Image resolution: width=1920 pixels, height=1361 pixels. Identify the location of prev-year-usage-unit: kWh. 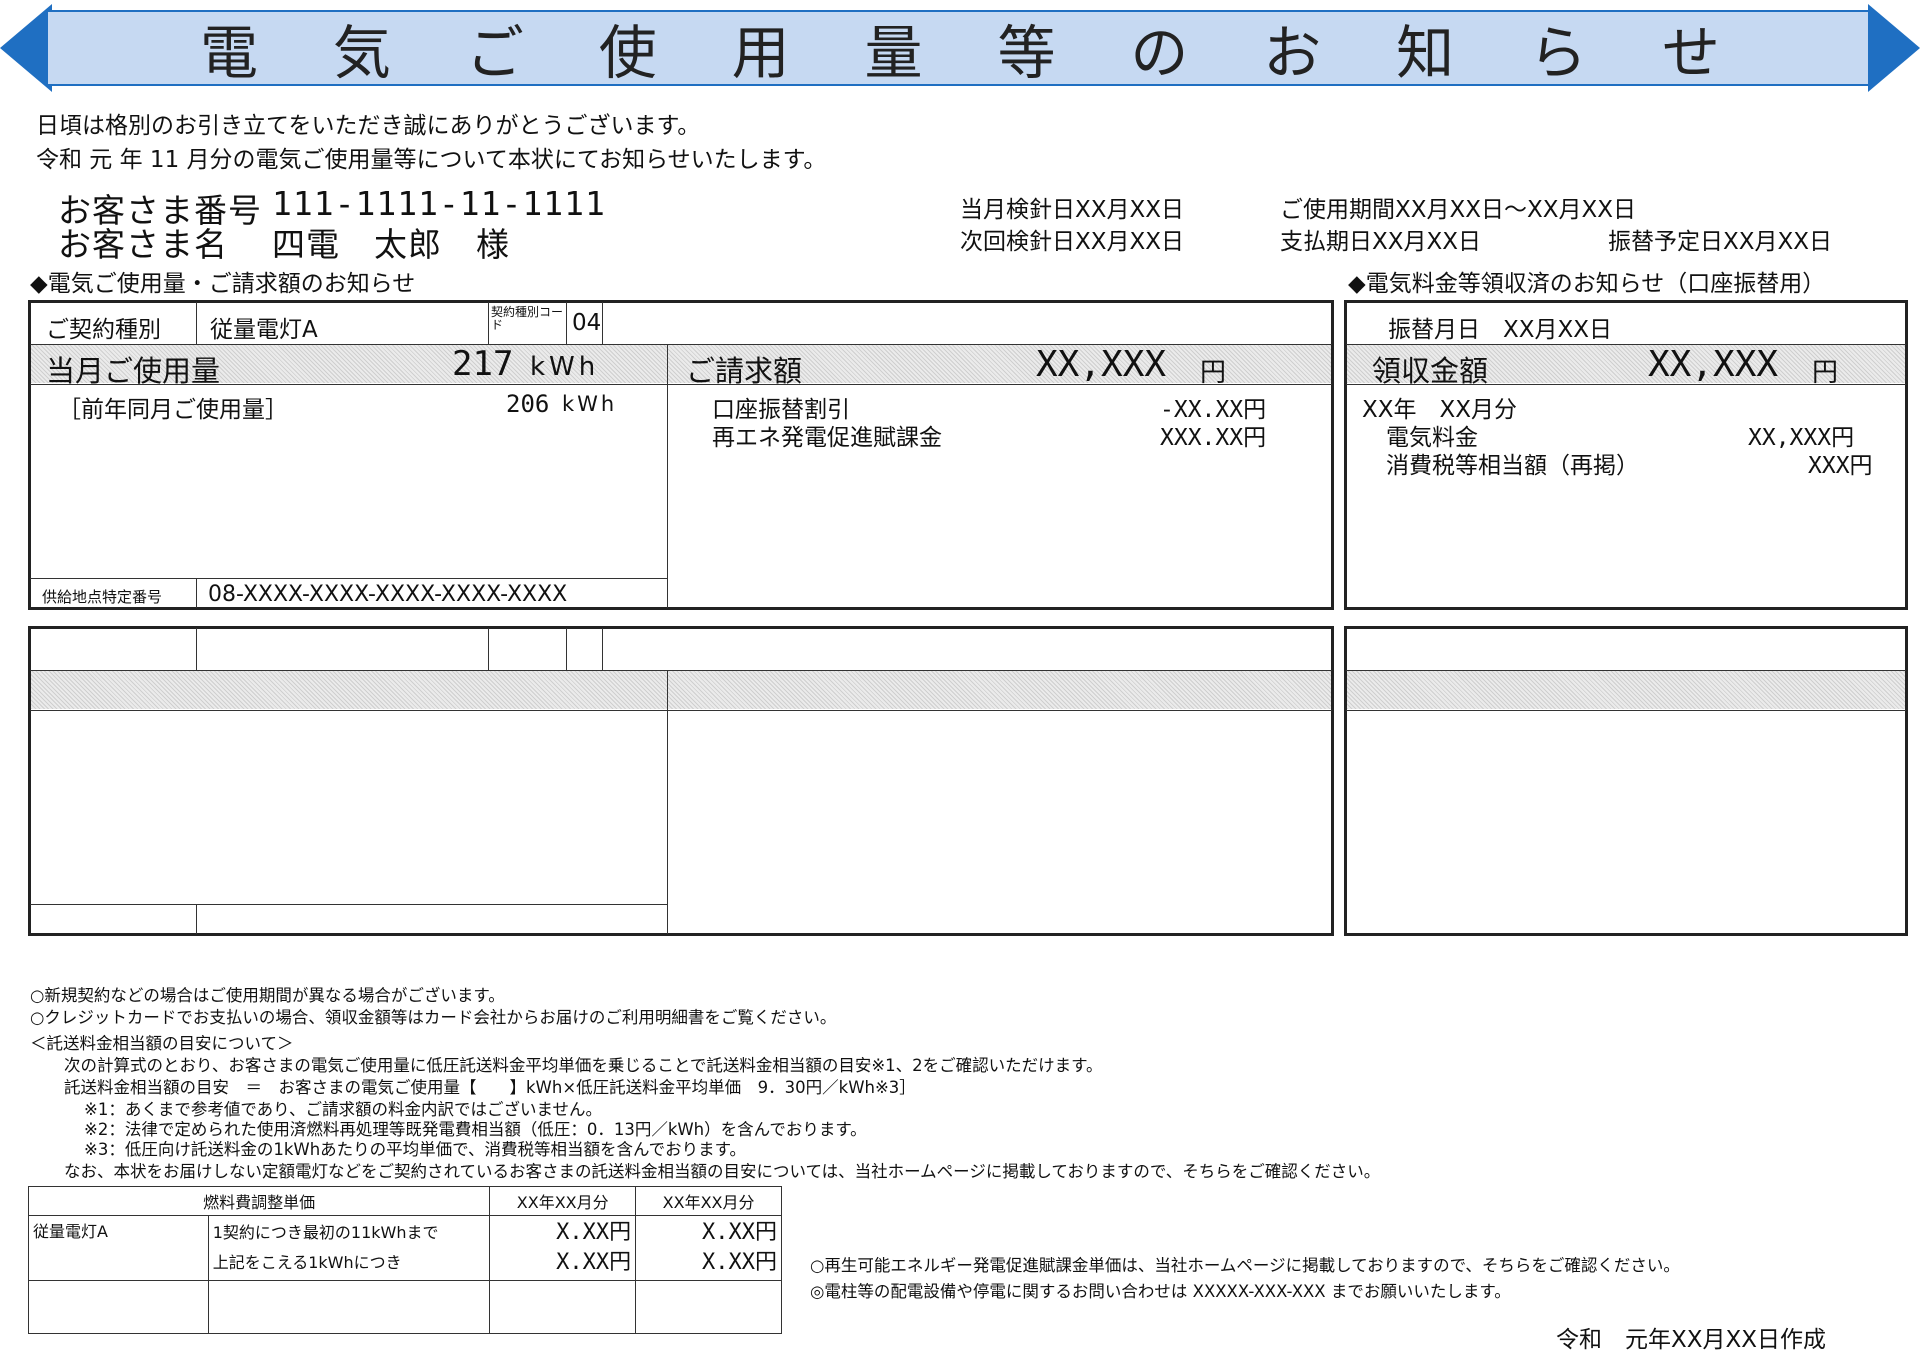
(590, 404).